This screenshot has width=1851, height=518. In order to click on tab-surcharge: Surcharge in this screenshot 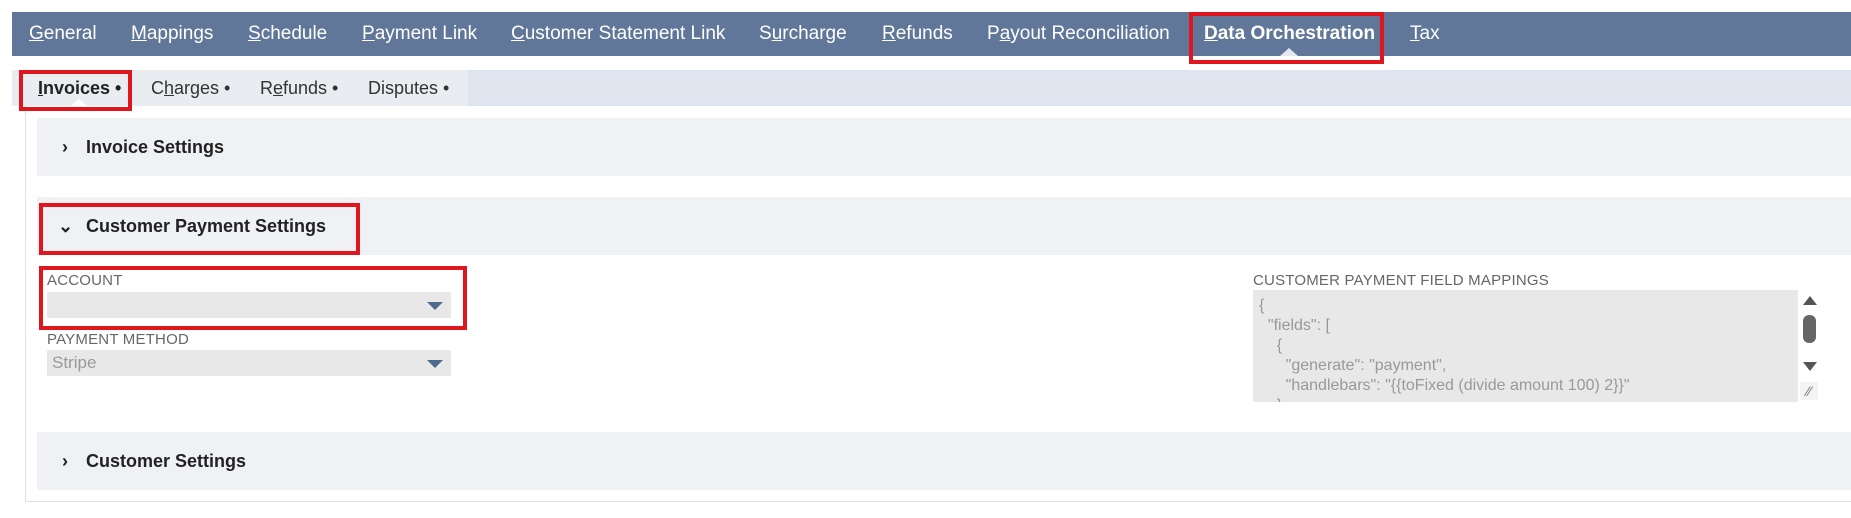, I will do `click(803, 34)`.